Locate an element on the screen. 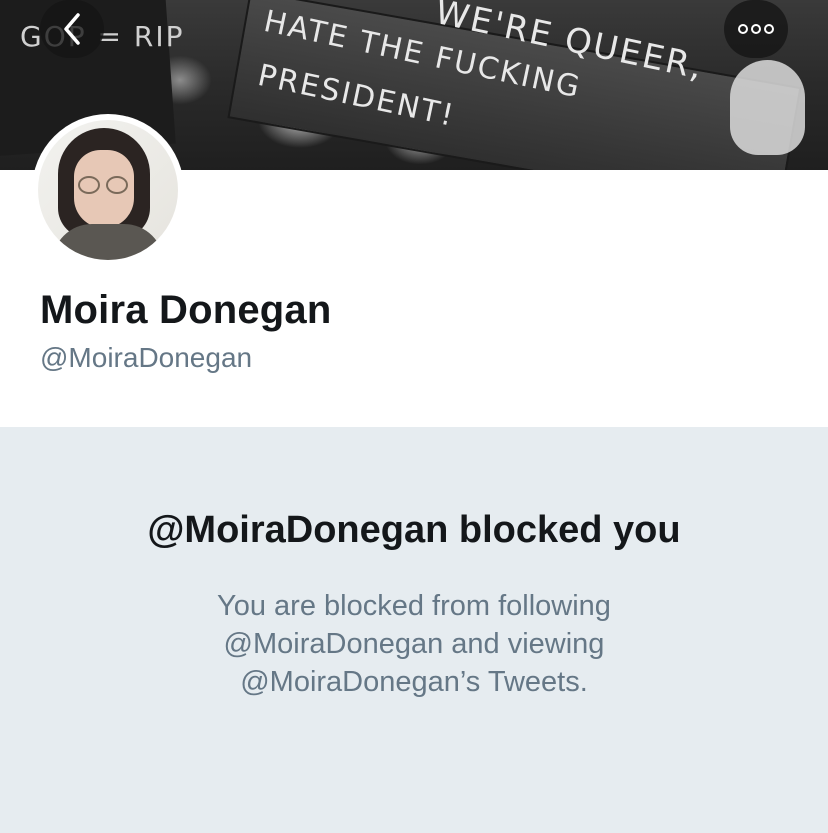 The image size is (828, 833). blocked-title: @MoiraDonegan blocked you is located at coordinates (414, 530).